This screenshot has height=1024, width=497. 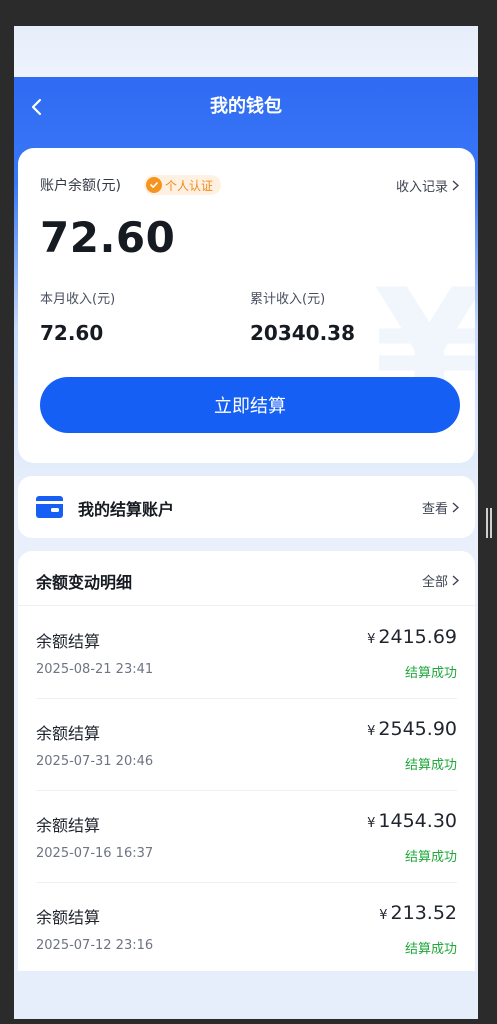 I want to click on transaction-row: 余额结算 2025-08-21 23:41 ¥ 2415.69 结算成功, so click(x=246, y=652).